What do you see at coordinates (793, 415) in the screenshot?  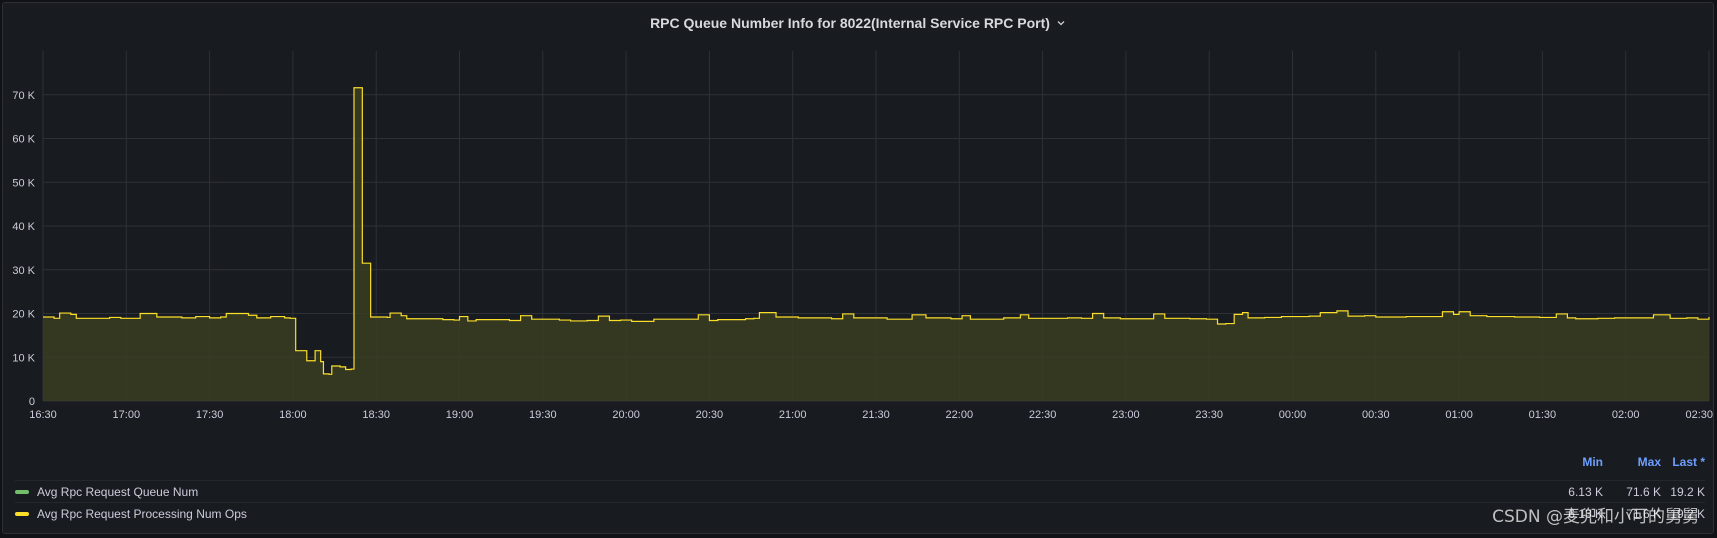 I see `x-tick-label: 21:00` at bounding box center [793, 415].